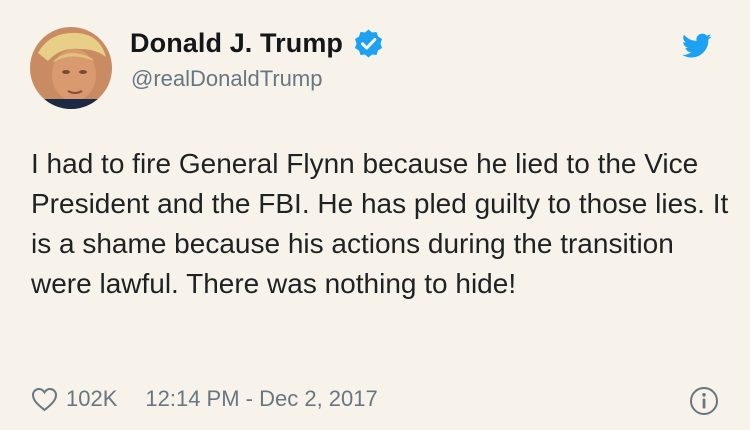 This screenshot has height=430, width=750. I want to click on avatar, so click(71, 68).